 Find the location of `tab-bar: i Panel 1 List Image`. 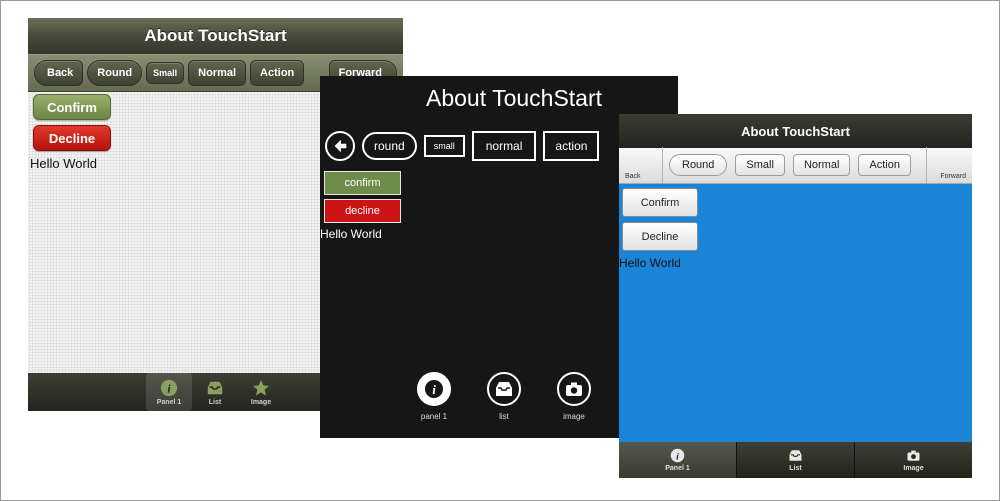

tab-bar: i Panel 1 List Image is located at coordinates (795, 460).